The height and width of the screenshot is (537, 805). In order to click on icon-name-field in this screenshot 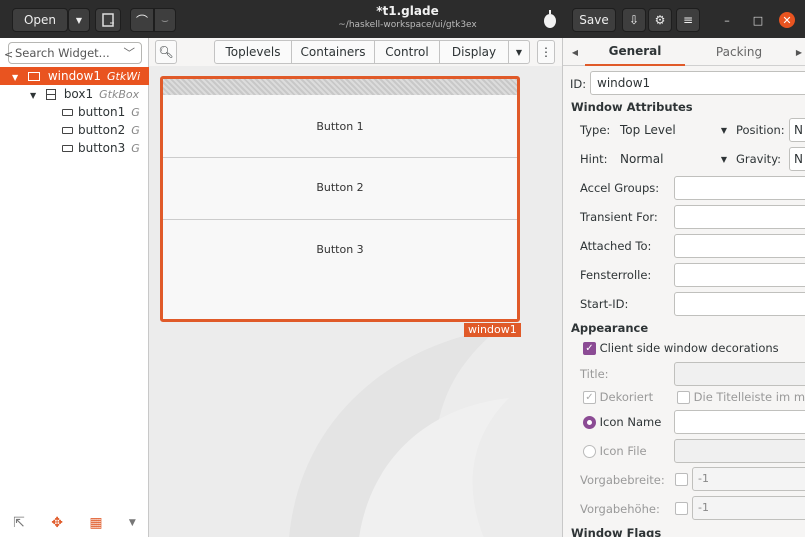, I will do `click(739, 422)`.